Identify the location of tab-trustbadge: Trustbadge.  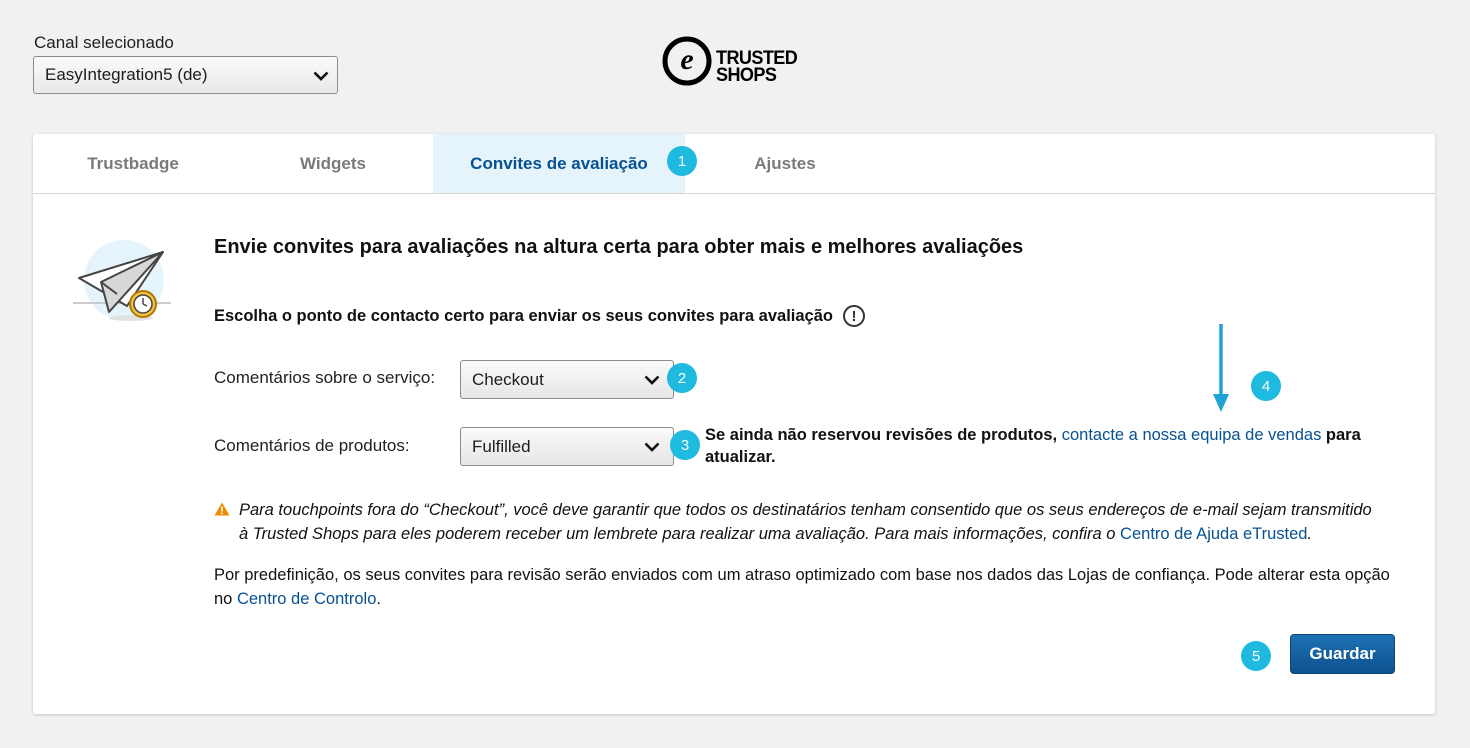
(133, 163).